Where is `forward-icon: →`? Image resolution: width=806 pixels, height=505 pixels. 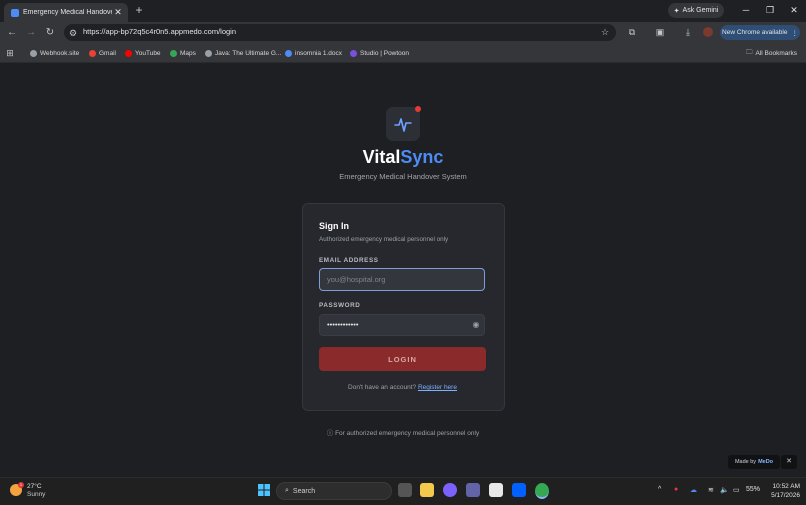 forward-icon: → is located at coordinates (31, 33).